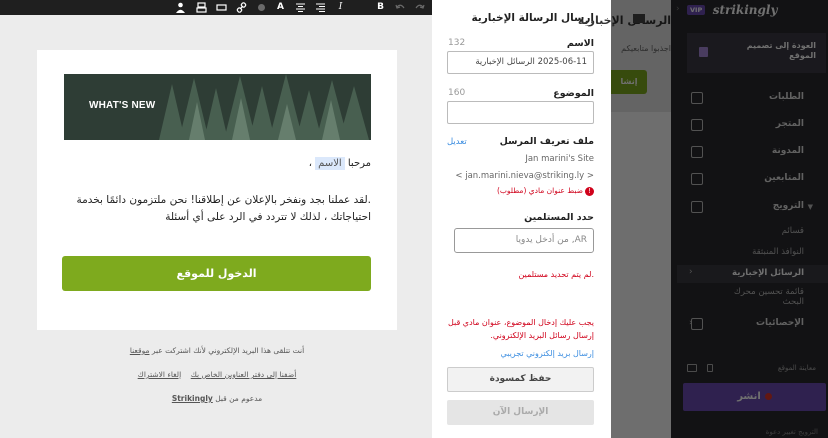  I want to click on redo-icon, so click(419, 7).